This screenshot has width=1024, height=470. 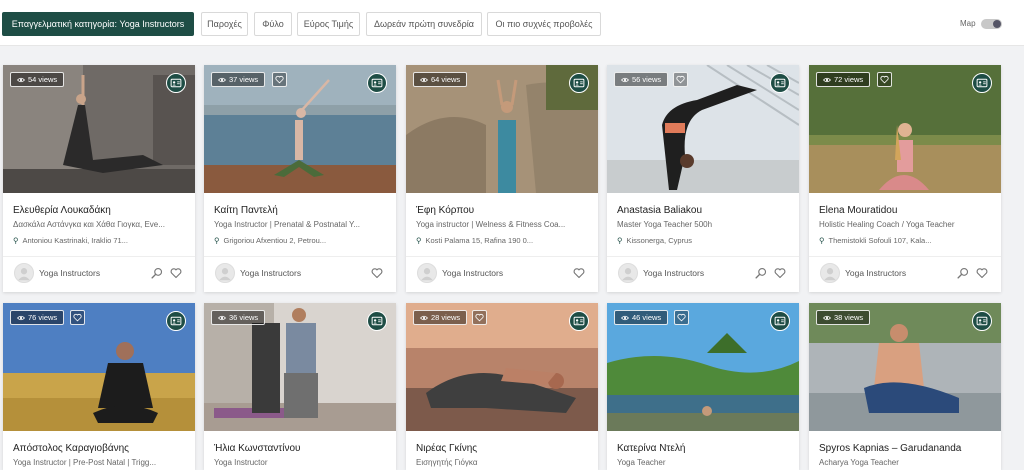 What do you see at coordinates (905, 129) in the screenshot?
I see `profile-photo: 72 views` at bounding box center [905, 129].